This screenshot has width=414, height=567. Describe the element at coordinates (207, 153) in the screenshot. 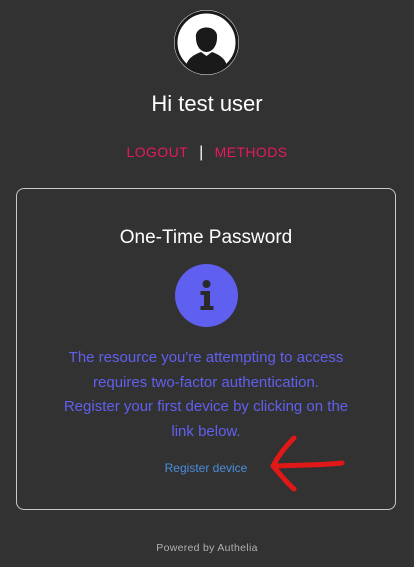

I see `nav-links: LOGOUT | METHODS` at that location.